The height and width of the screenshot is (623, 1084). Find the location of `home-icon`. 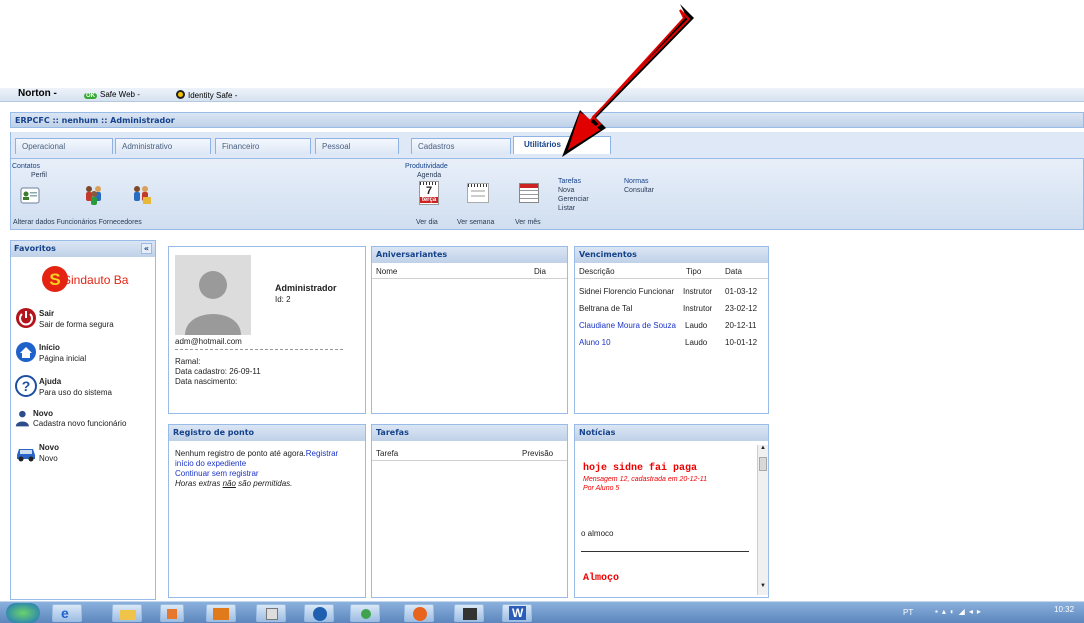

home-icon is located at coordinates (26, 352).